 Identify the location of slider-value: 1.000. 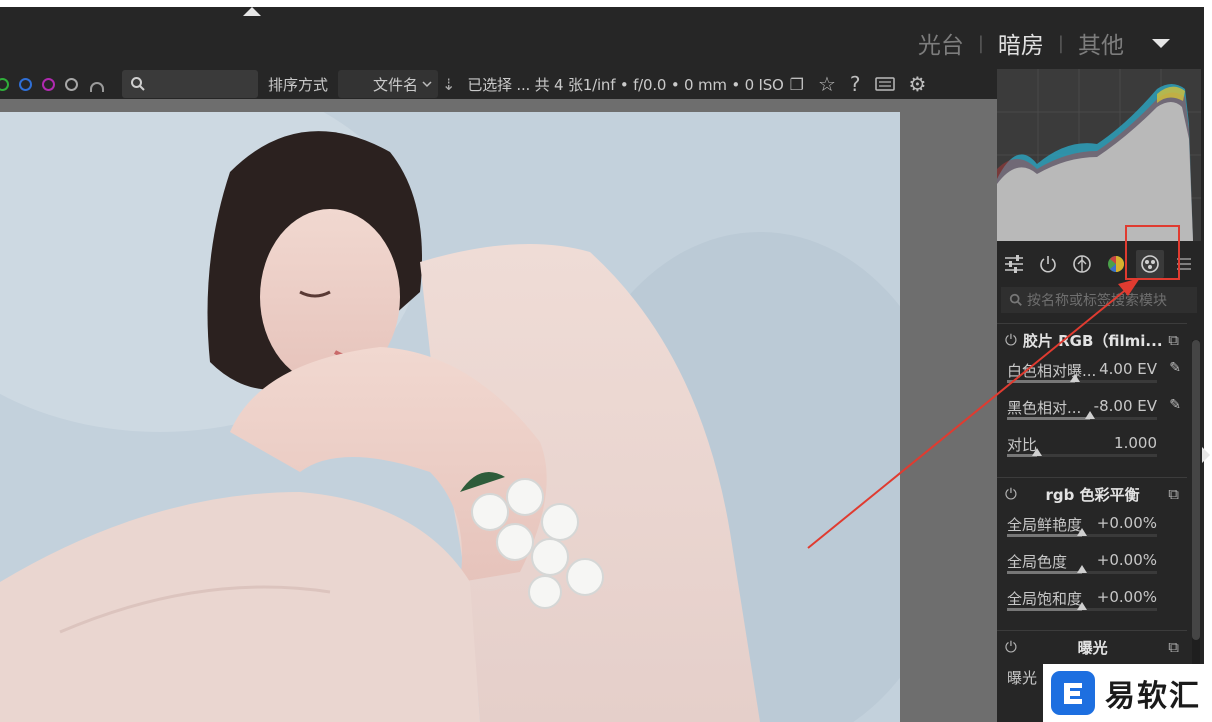
(1135, 443).